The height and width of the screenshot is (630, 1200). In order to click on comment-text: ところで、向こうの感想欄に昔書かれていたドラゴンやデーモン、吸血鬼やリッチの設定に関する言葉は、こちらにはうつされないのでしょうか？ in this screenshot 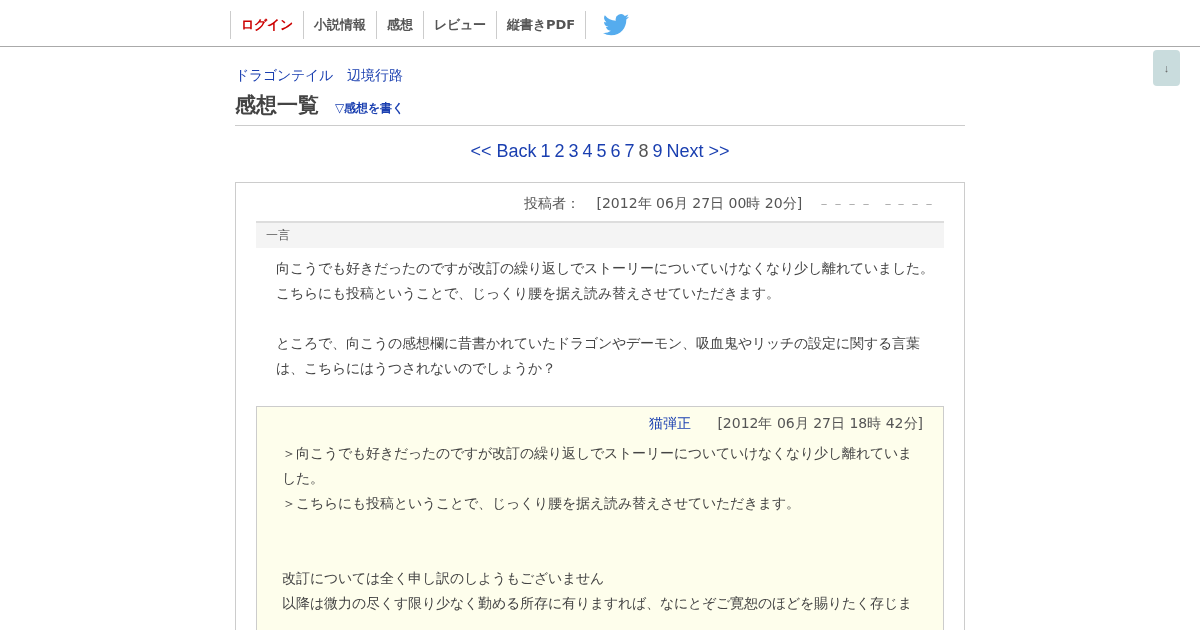, I will do `click(598, 356)`.